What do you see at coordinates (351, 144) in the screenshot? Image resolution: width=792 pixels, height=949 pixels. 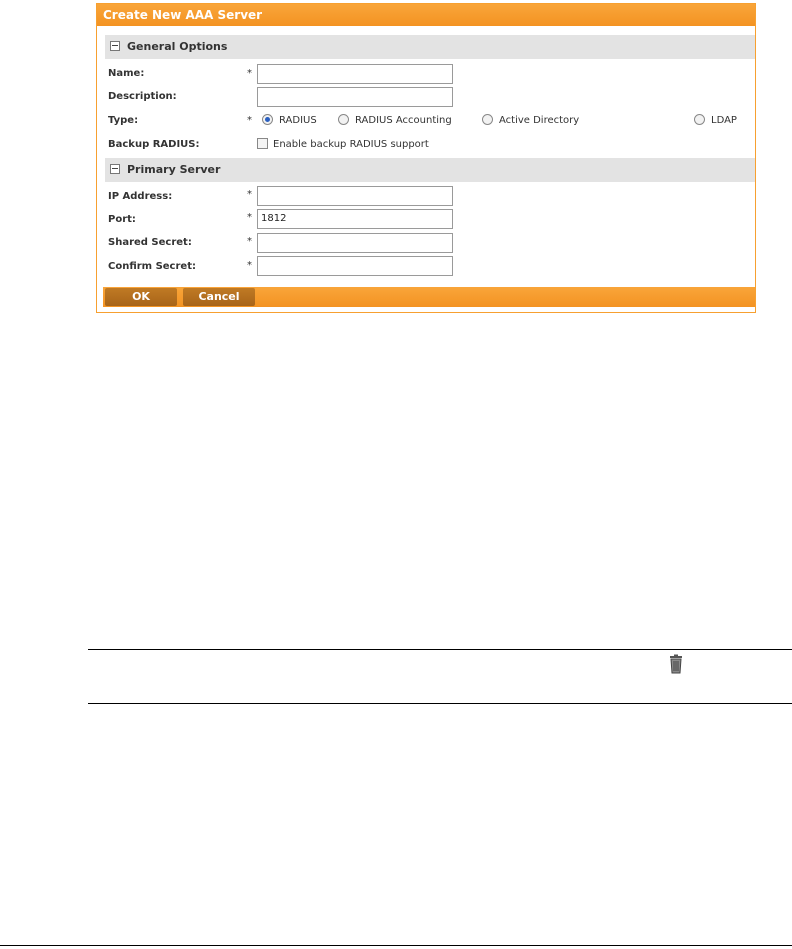 I see `backup-radius-checkbox-label: Enable backup RADIUS support` at bounding box center [351, 144].